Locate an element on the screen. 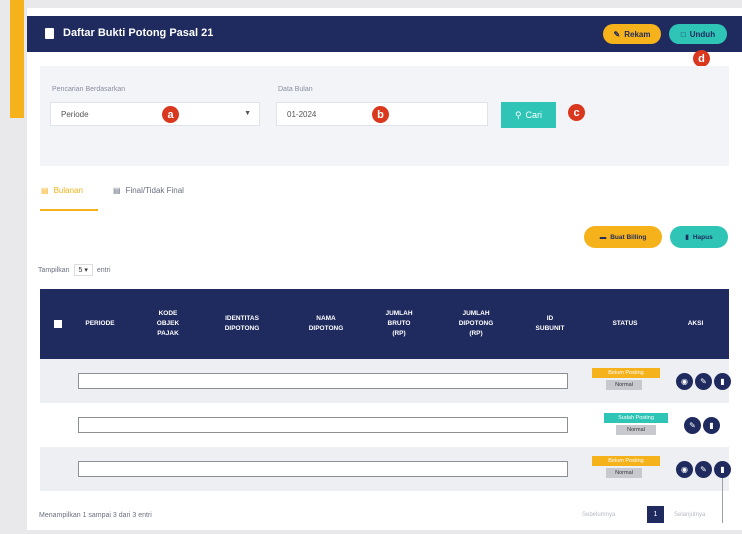  tab-bulanan-label: Bulanan is located at coordinates (68, 190).